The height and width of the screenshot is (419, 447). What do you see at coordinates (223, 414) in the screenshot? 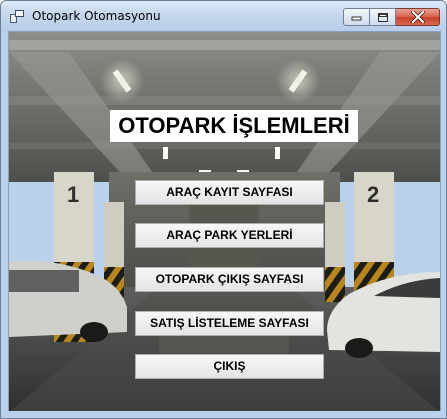
I see `window-bottom-border` at bounding box center [223, 414].